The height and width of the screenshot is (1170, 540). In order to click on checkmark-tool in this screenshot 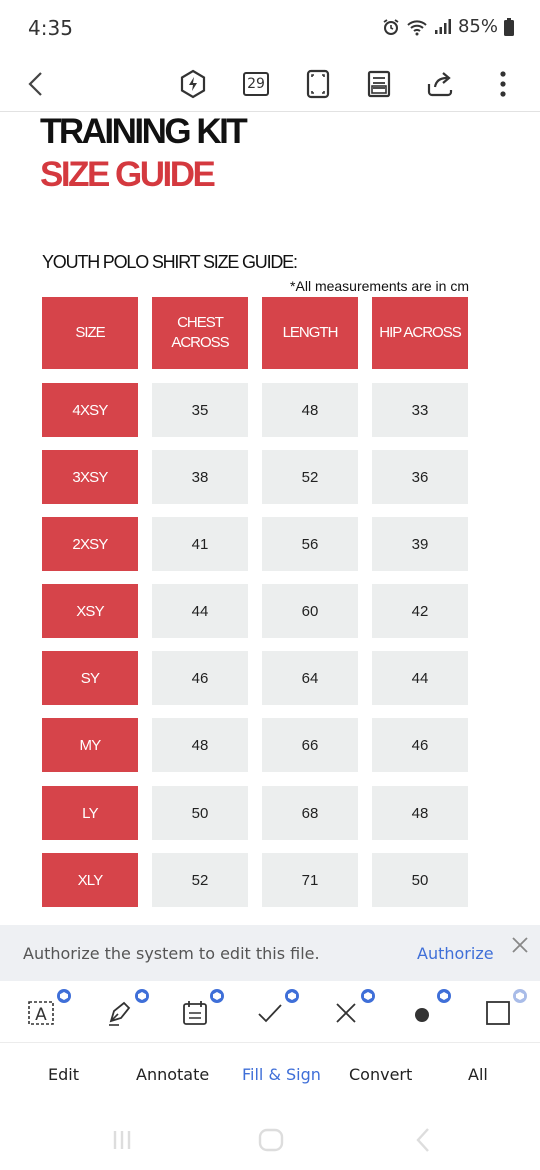, I will do `click(274, 1010)`.